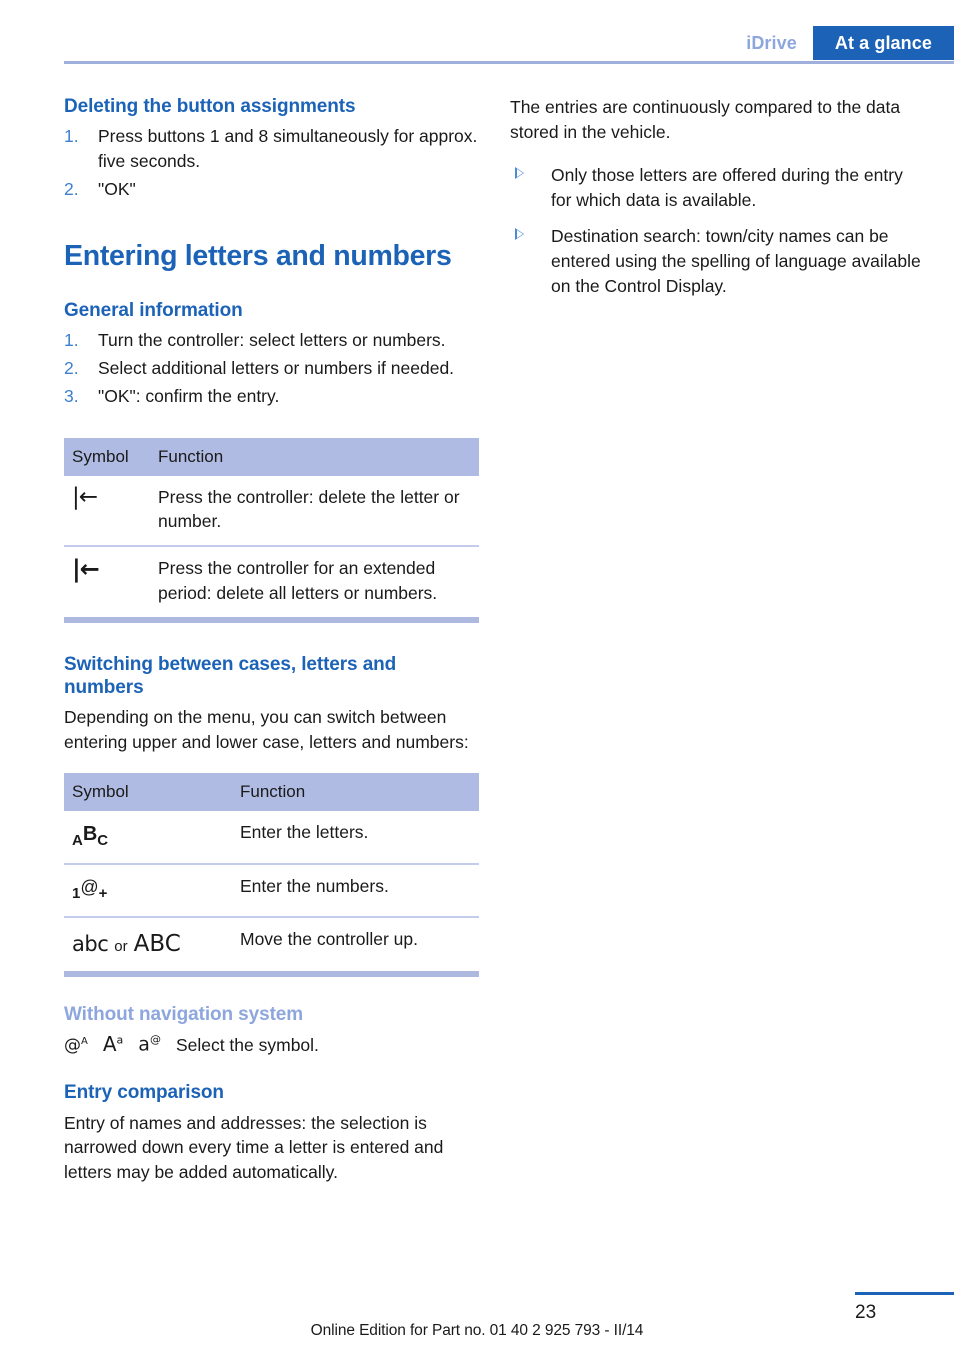 The height and width of the screenshot is (1354, 954). I want to click on list-text: "OK": confirm the entry., so click(189, 395).